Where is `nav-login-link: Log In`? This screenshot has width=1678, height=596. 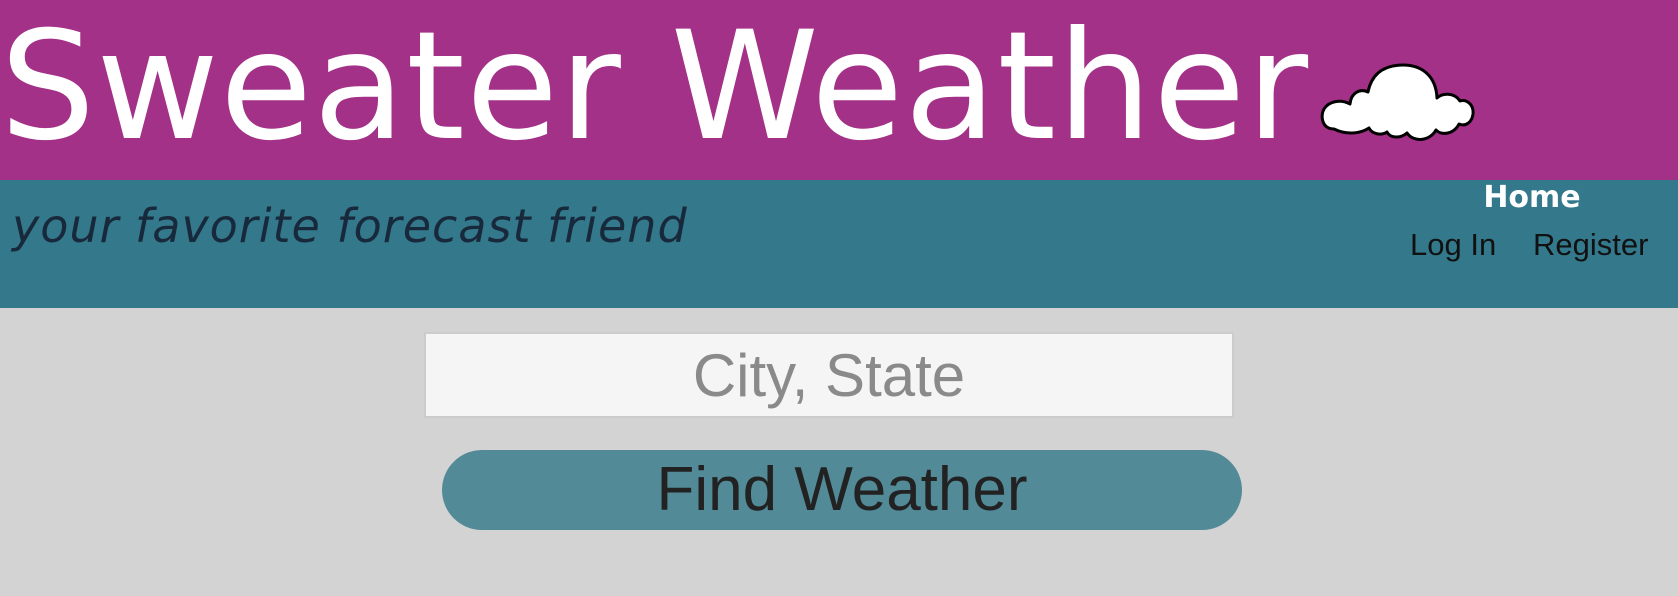
nav-login-link: Log In is located at coordinates (1453, 245).